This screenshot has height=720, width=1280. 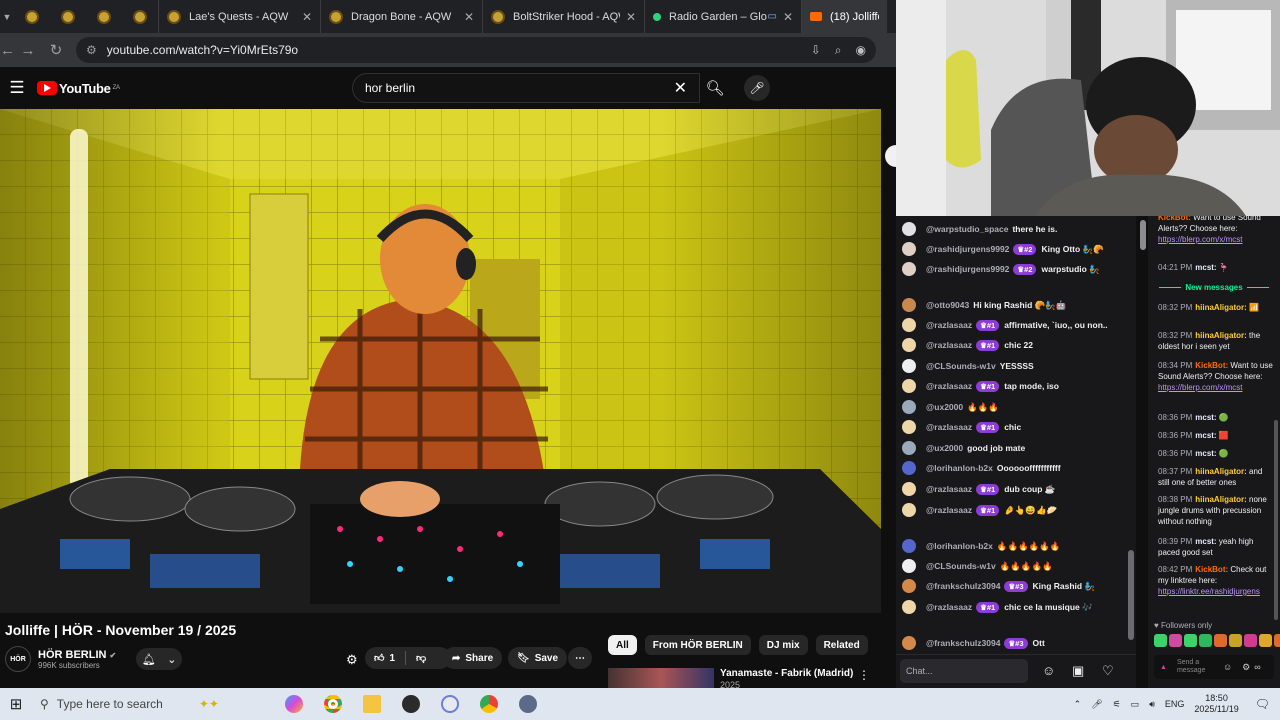 I want to click on volume-icon: 🔊︎, so click(x=1152, y=704).